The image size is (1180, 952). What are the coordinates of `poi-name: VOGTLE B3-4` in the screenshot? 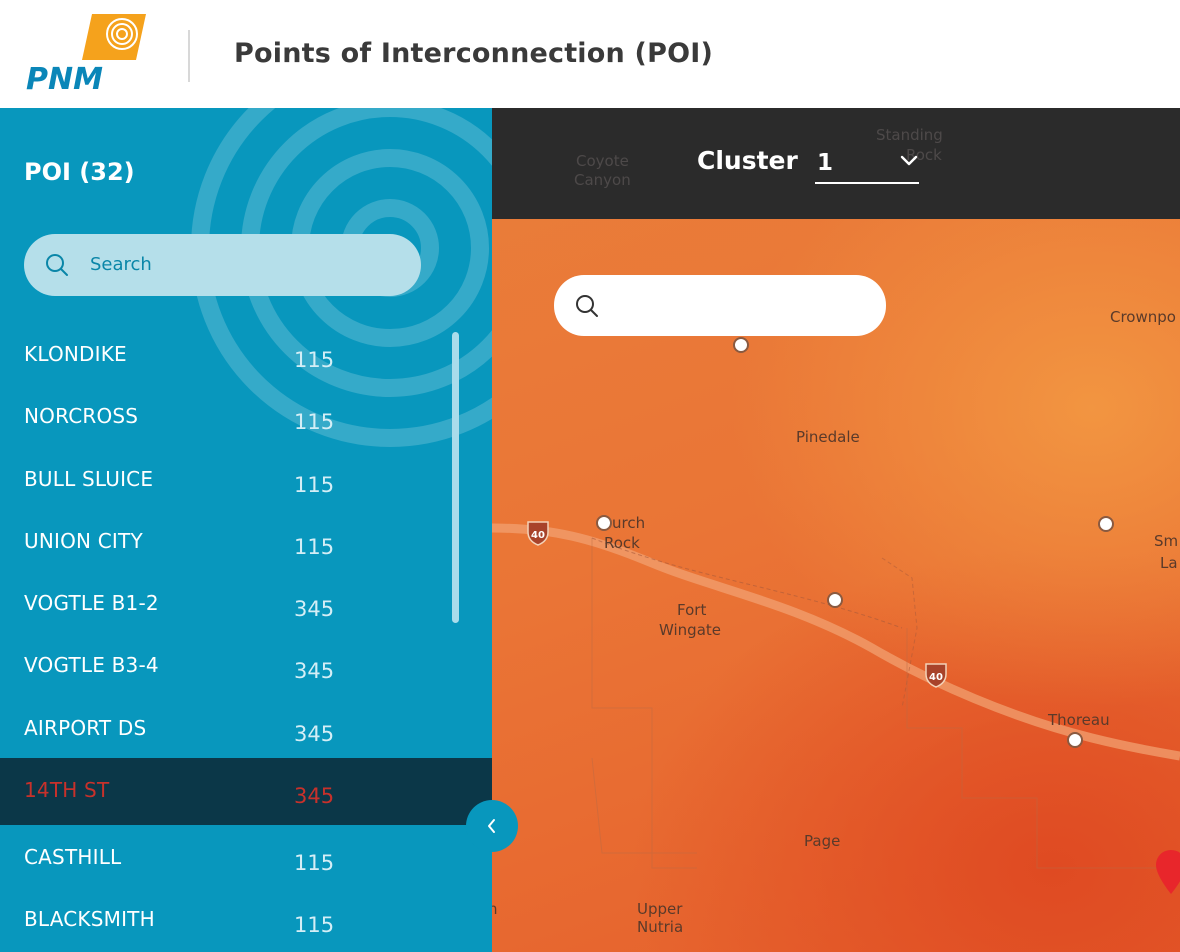 It's located at (91, 665).